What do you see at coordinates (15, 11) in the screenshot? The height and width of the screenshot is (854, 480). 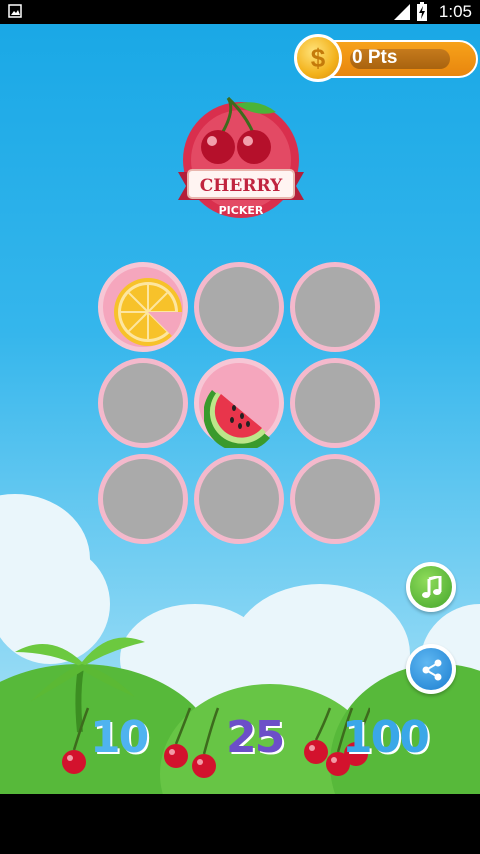 I see `image-notification-icon` at bounding box center [15, 11].